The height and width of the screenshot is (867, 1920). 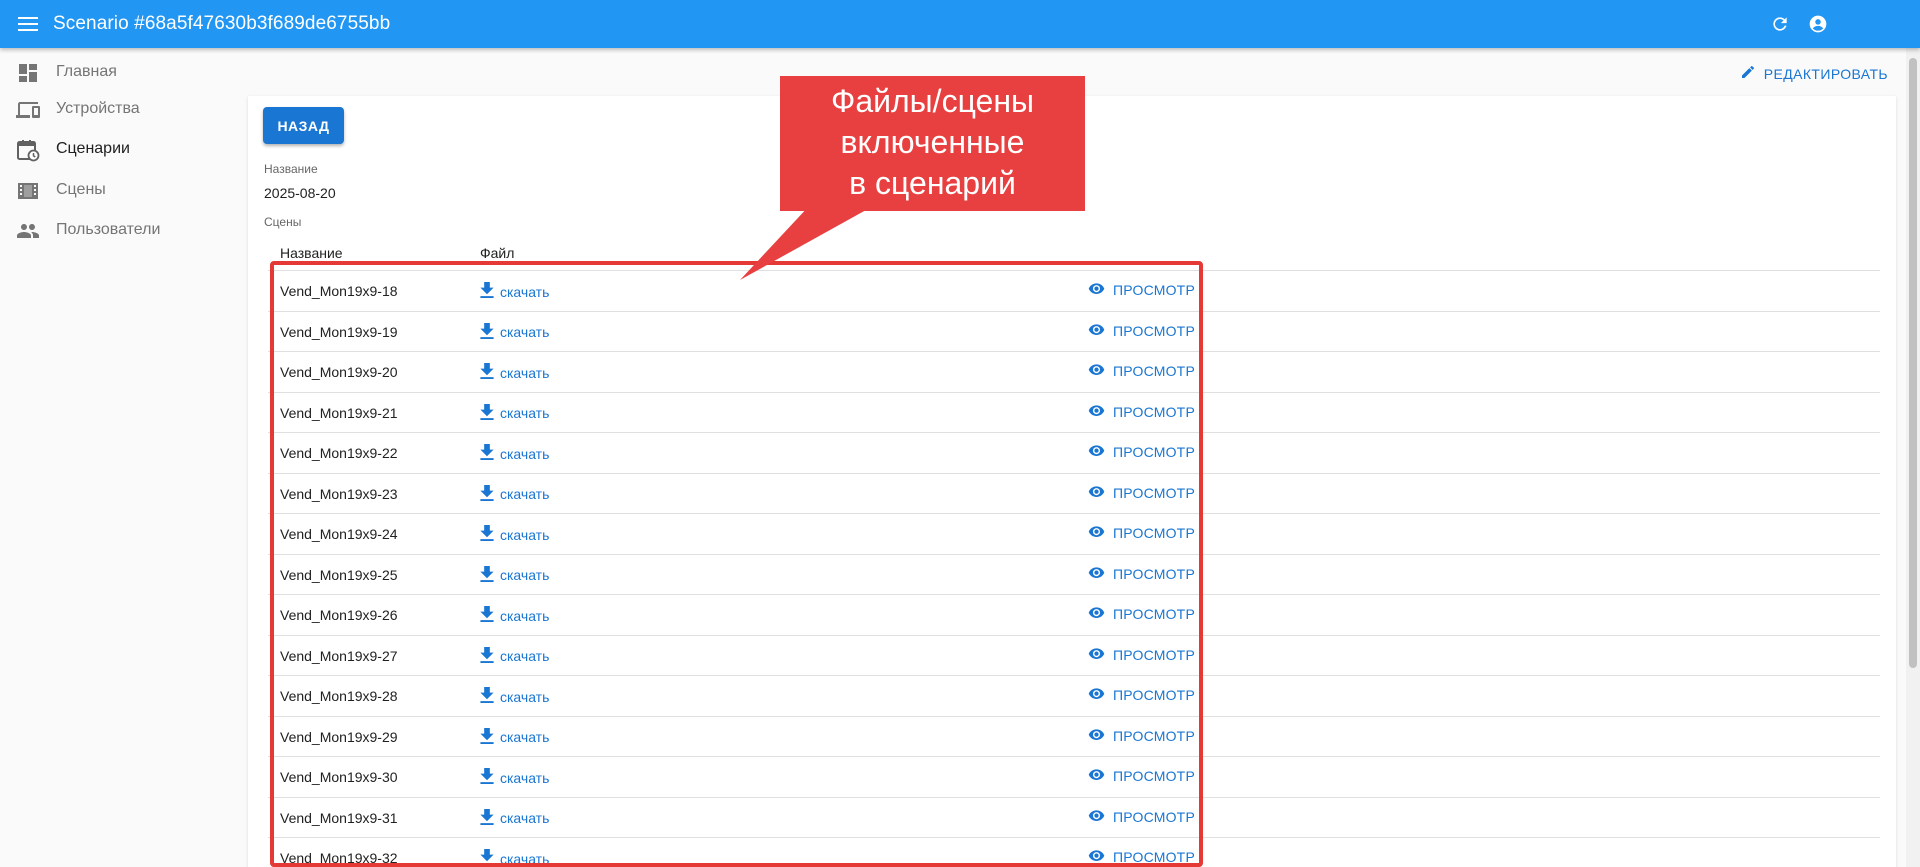 I want to click on edit-label: РЕДАКТИРОВАТЬ, so click(x=1825, y=73).